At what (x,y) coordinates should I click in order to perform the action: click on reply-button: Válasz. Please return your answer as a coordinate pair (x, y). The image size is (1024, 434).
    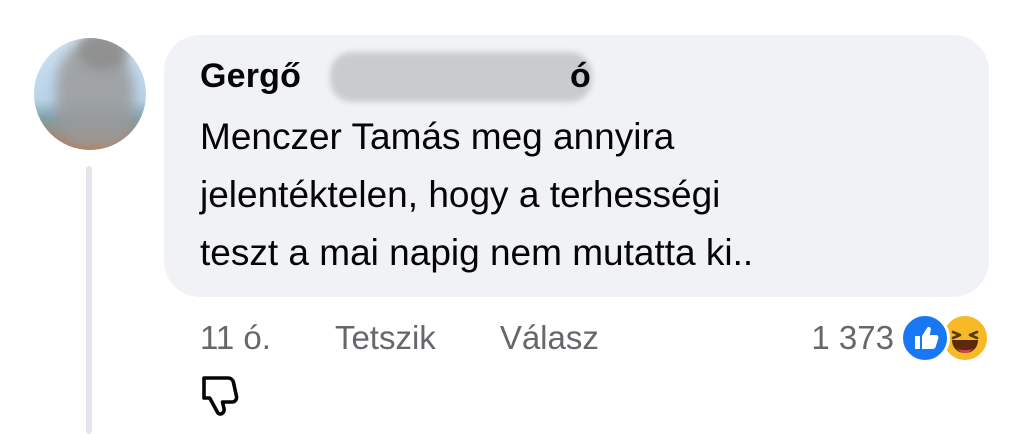
    Looking at the image, I should click on (549, 338).